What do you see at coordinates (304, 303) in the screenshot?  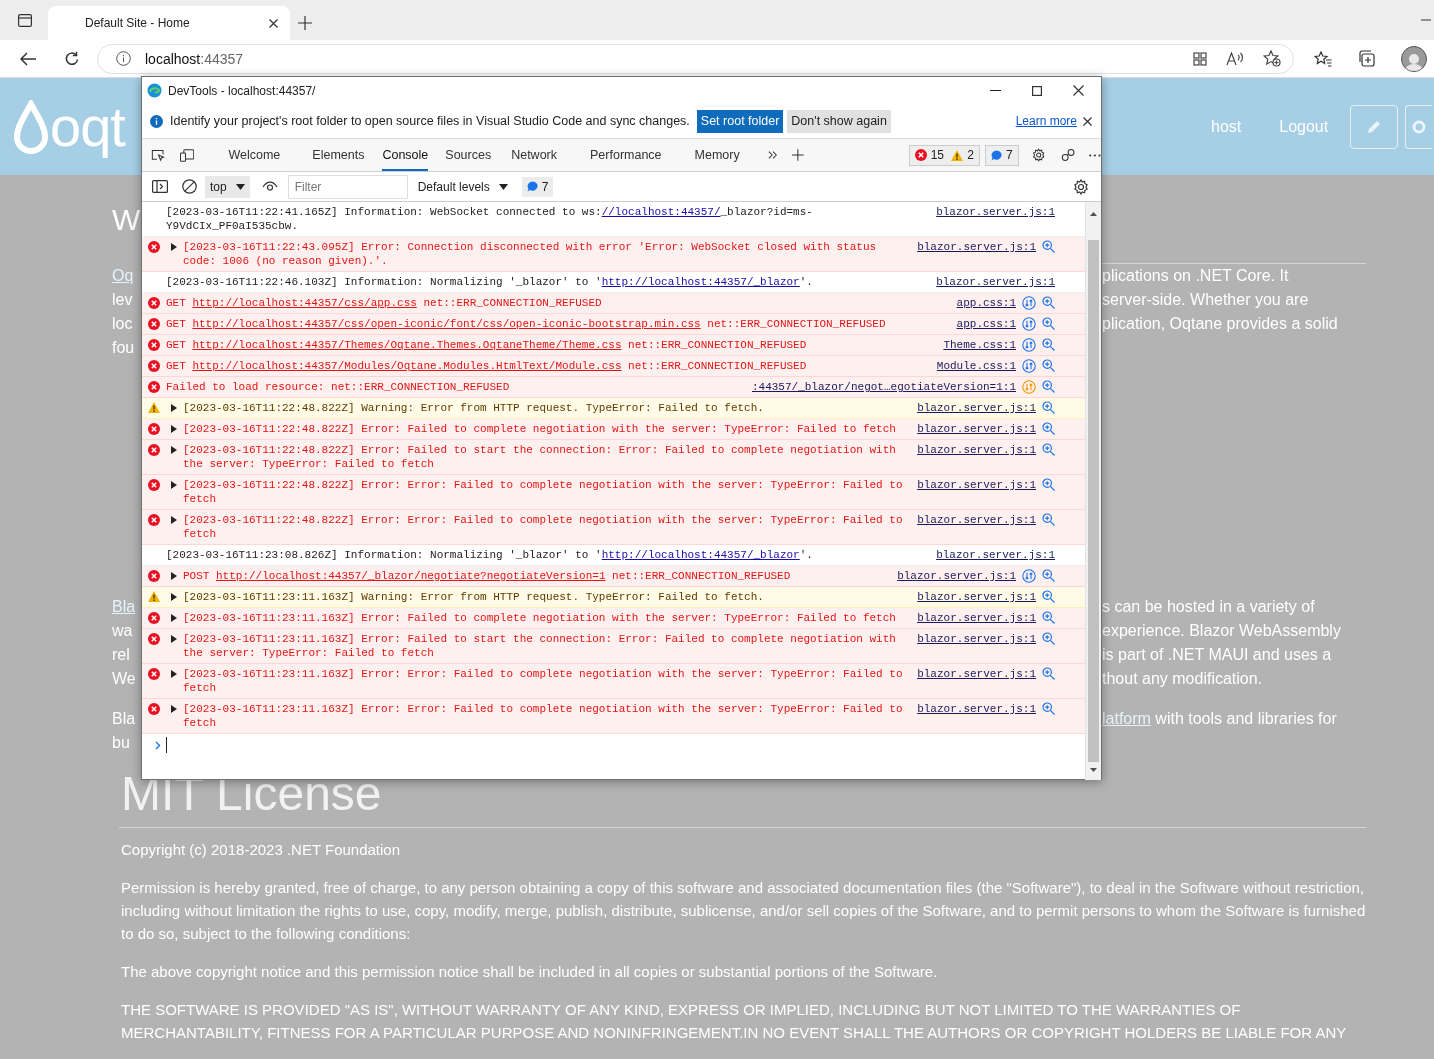 I see `link: http://localhost:44357/css/app.css` at bounding box center [304, 303].